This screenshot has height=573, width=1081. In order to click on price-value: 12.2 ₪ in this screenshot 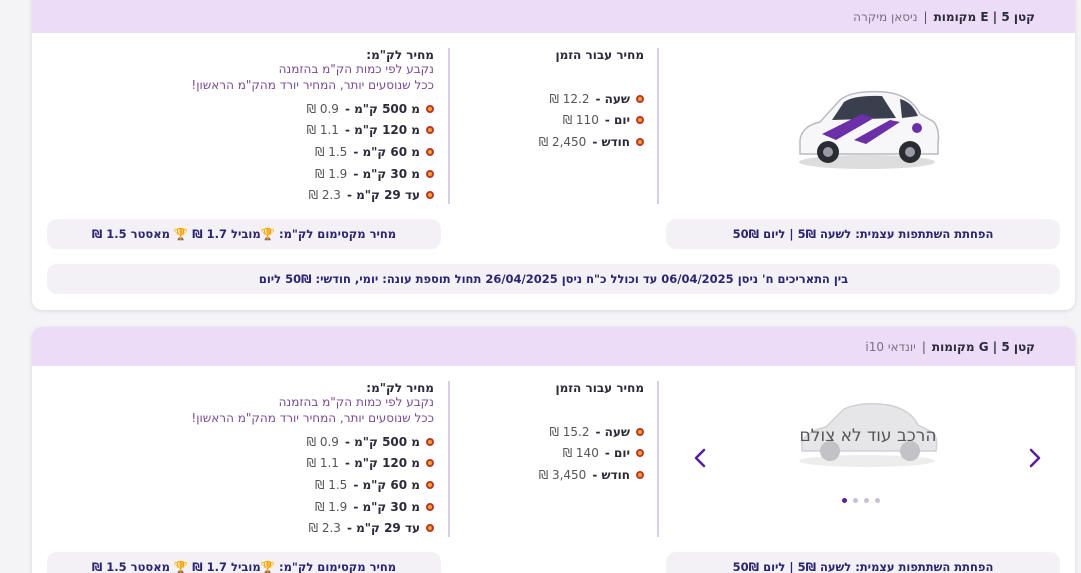, I will do `click(569, 98)`.